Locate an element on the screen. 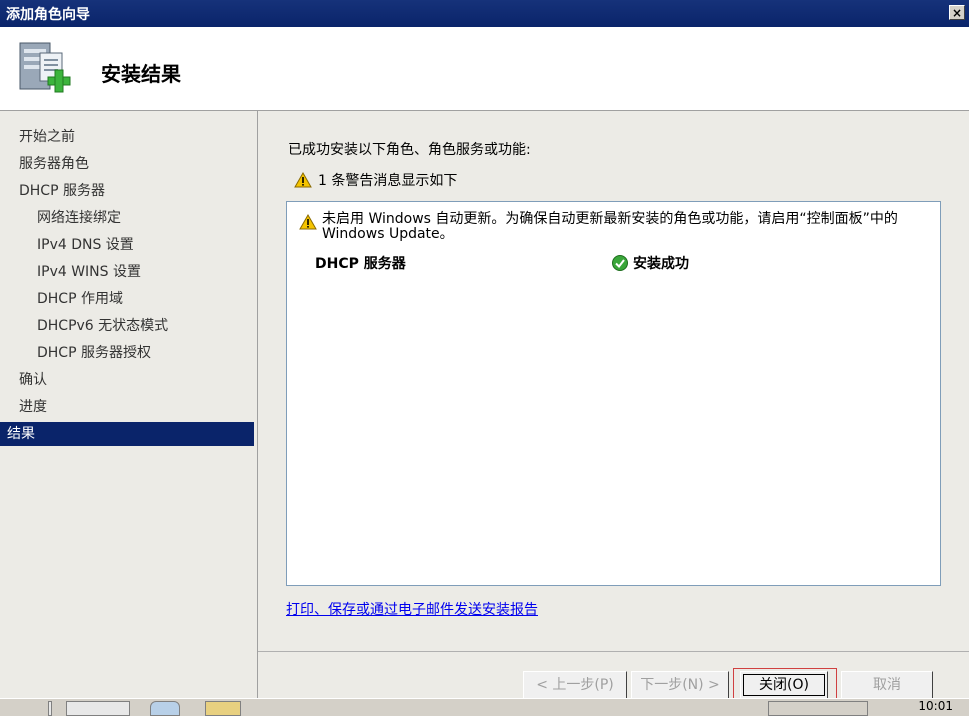 The height and width of the screenshot is (716, 969). taskbar-folder-icon is located at coordinates (223, 708).